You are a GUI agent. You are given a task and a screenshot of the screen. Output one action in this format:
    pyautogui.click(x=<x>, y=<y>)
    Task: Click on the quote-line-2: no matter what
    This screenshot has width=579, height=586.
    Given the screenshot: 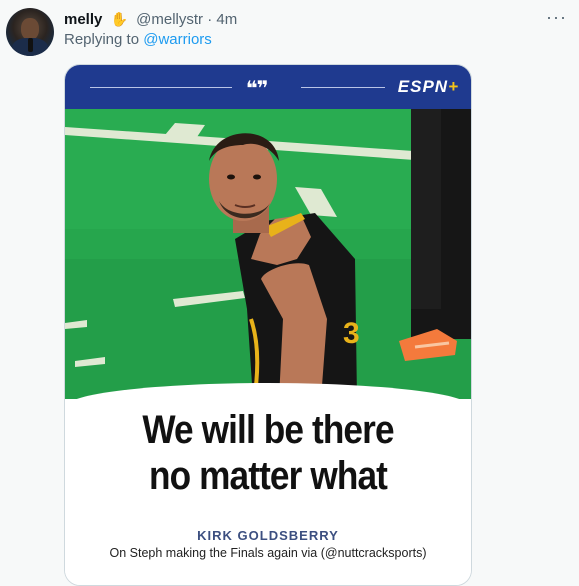 What is the action you would take?
    pyautogui.click(x=268, y=476)
    